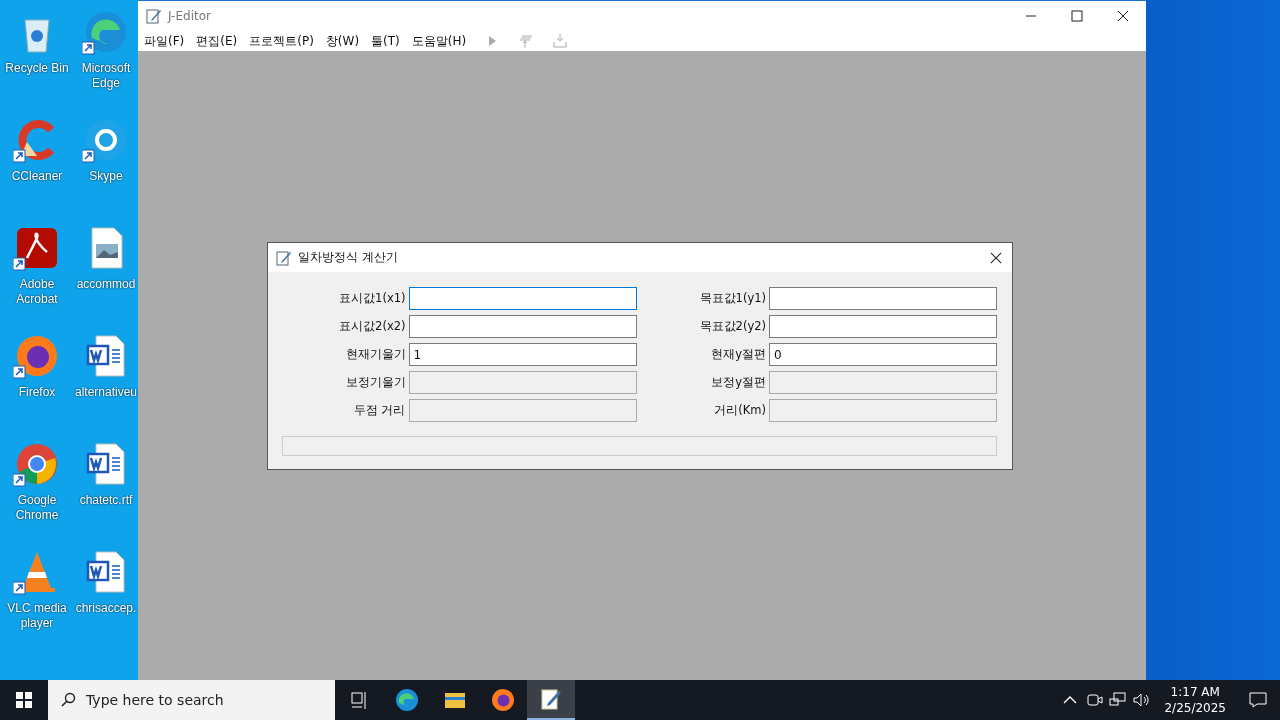 The height and width of the screenshot is (720, 1280). I want to click on dialog-title: 일차방정식 계산기, so click(348, 257).